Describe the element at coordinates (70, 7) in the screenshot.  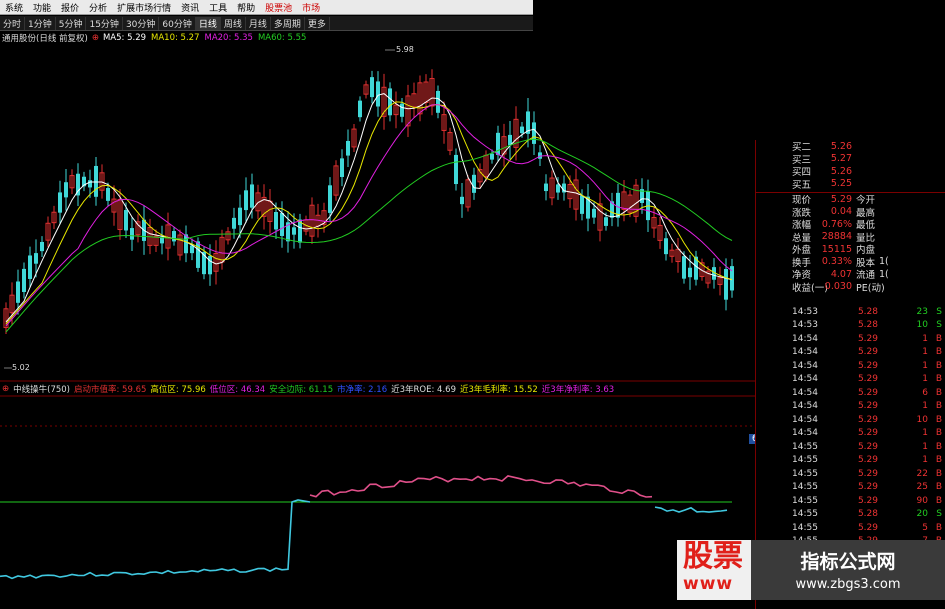
I see `menu-item-2: 报价` at that location.